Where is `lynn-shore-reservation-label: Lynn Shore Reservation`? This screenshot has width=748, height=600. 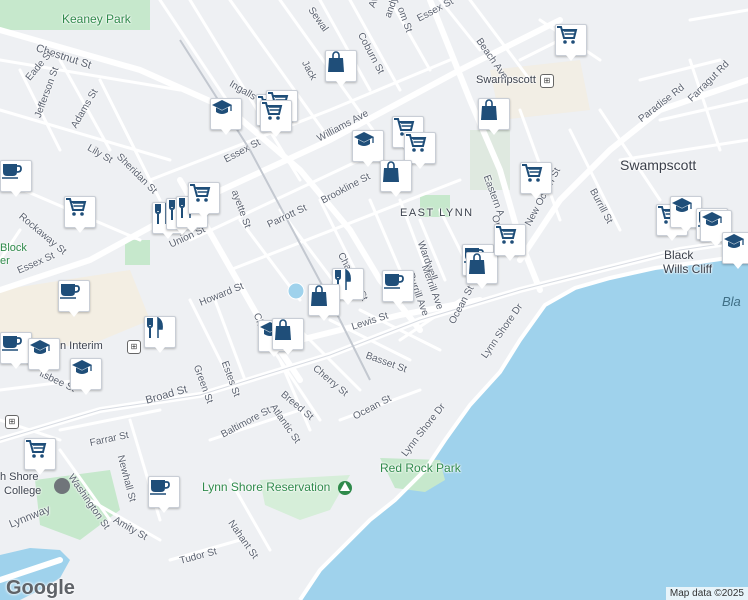 lynn-shore-reservation-label: Lynn Shore Reservation is located at coordinates (266, 487).